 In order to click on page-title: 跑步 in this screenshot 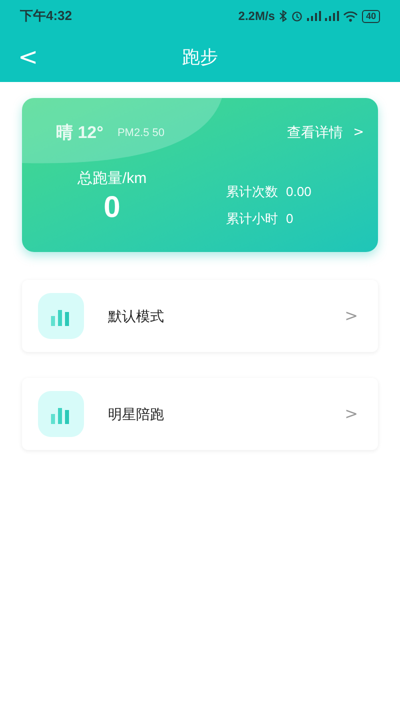, I will do `click(200, 57)`.